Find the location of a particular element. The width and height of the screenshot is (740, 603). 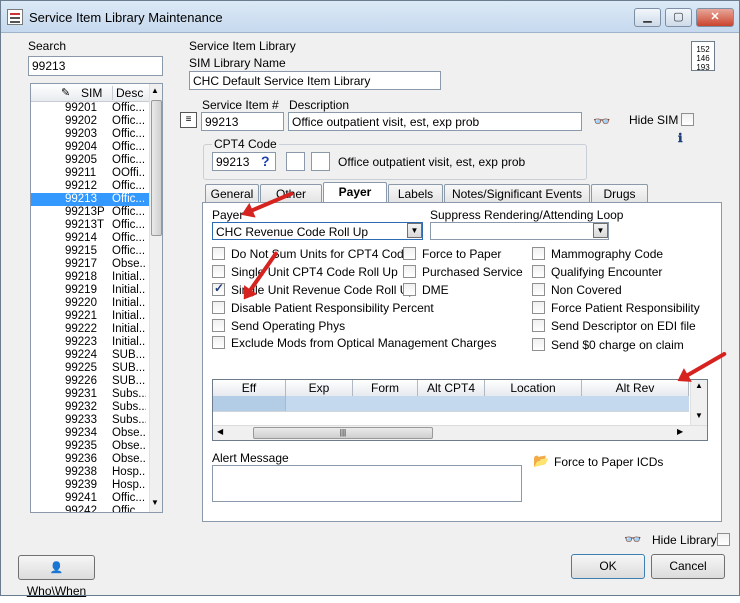

checkbox-row: Disable Patient Responsibility Percent is located at coordinates (323, 307).